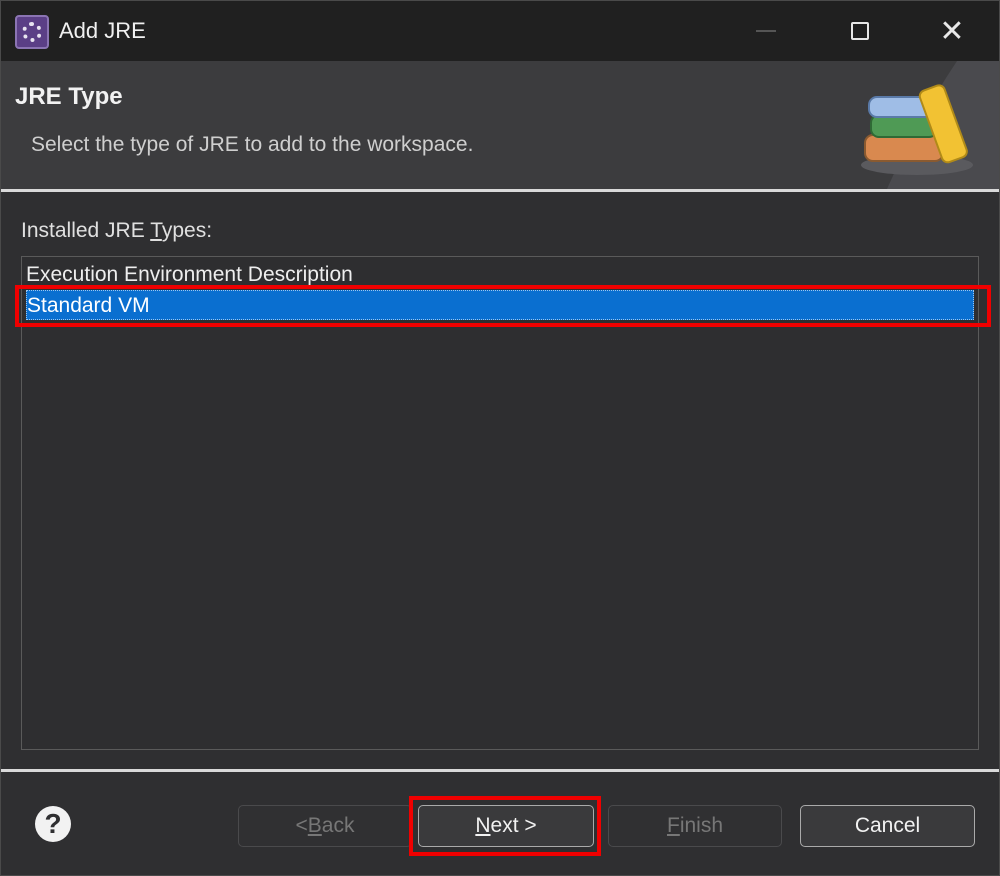  What do you see at coordinates (117, 230) in the screenshot?
I see `installed-jre-types-label: Installed JRE Types:` at bounding box center [117, 230].